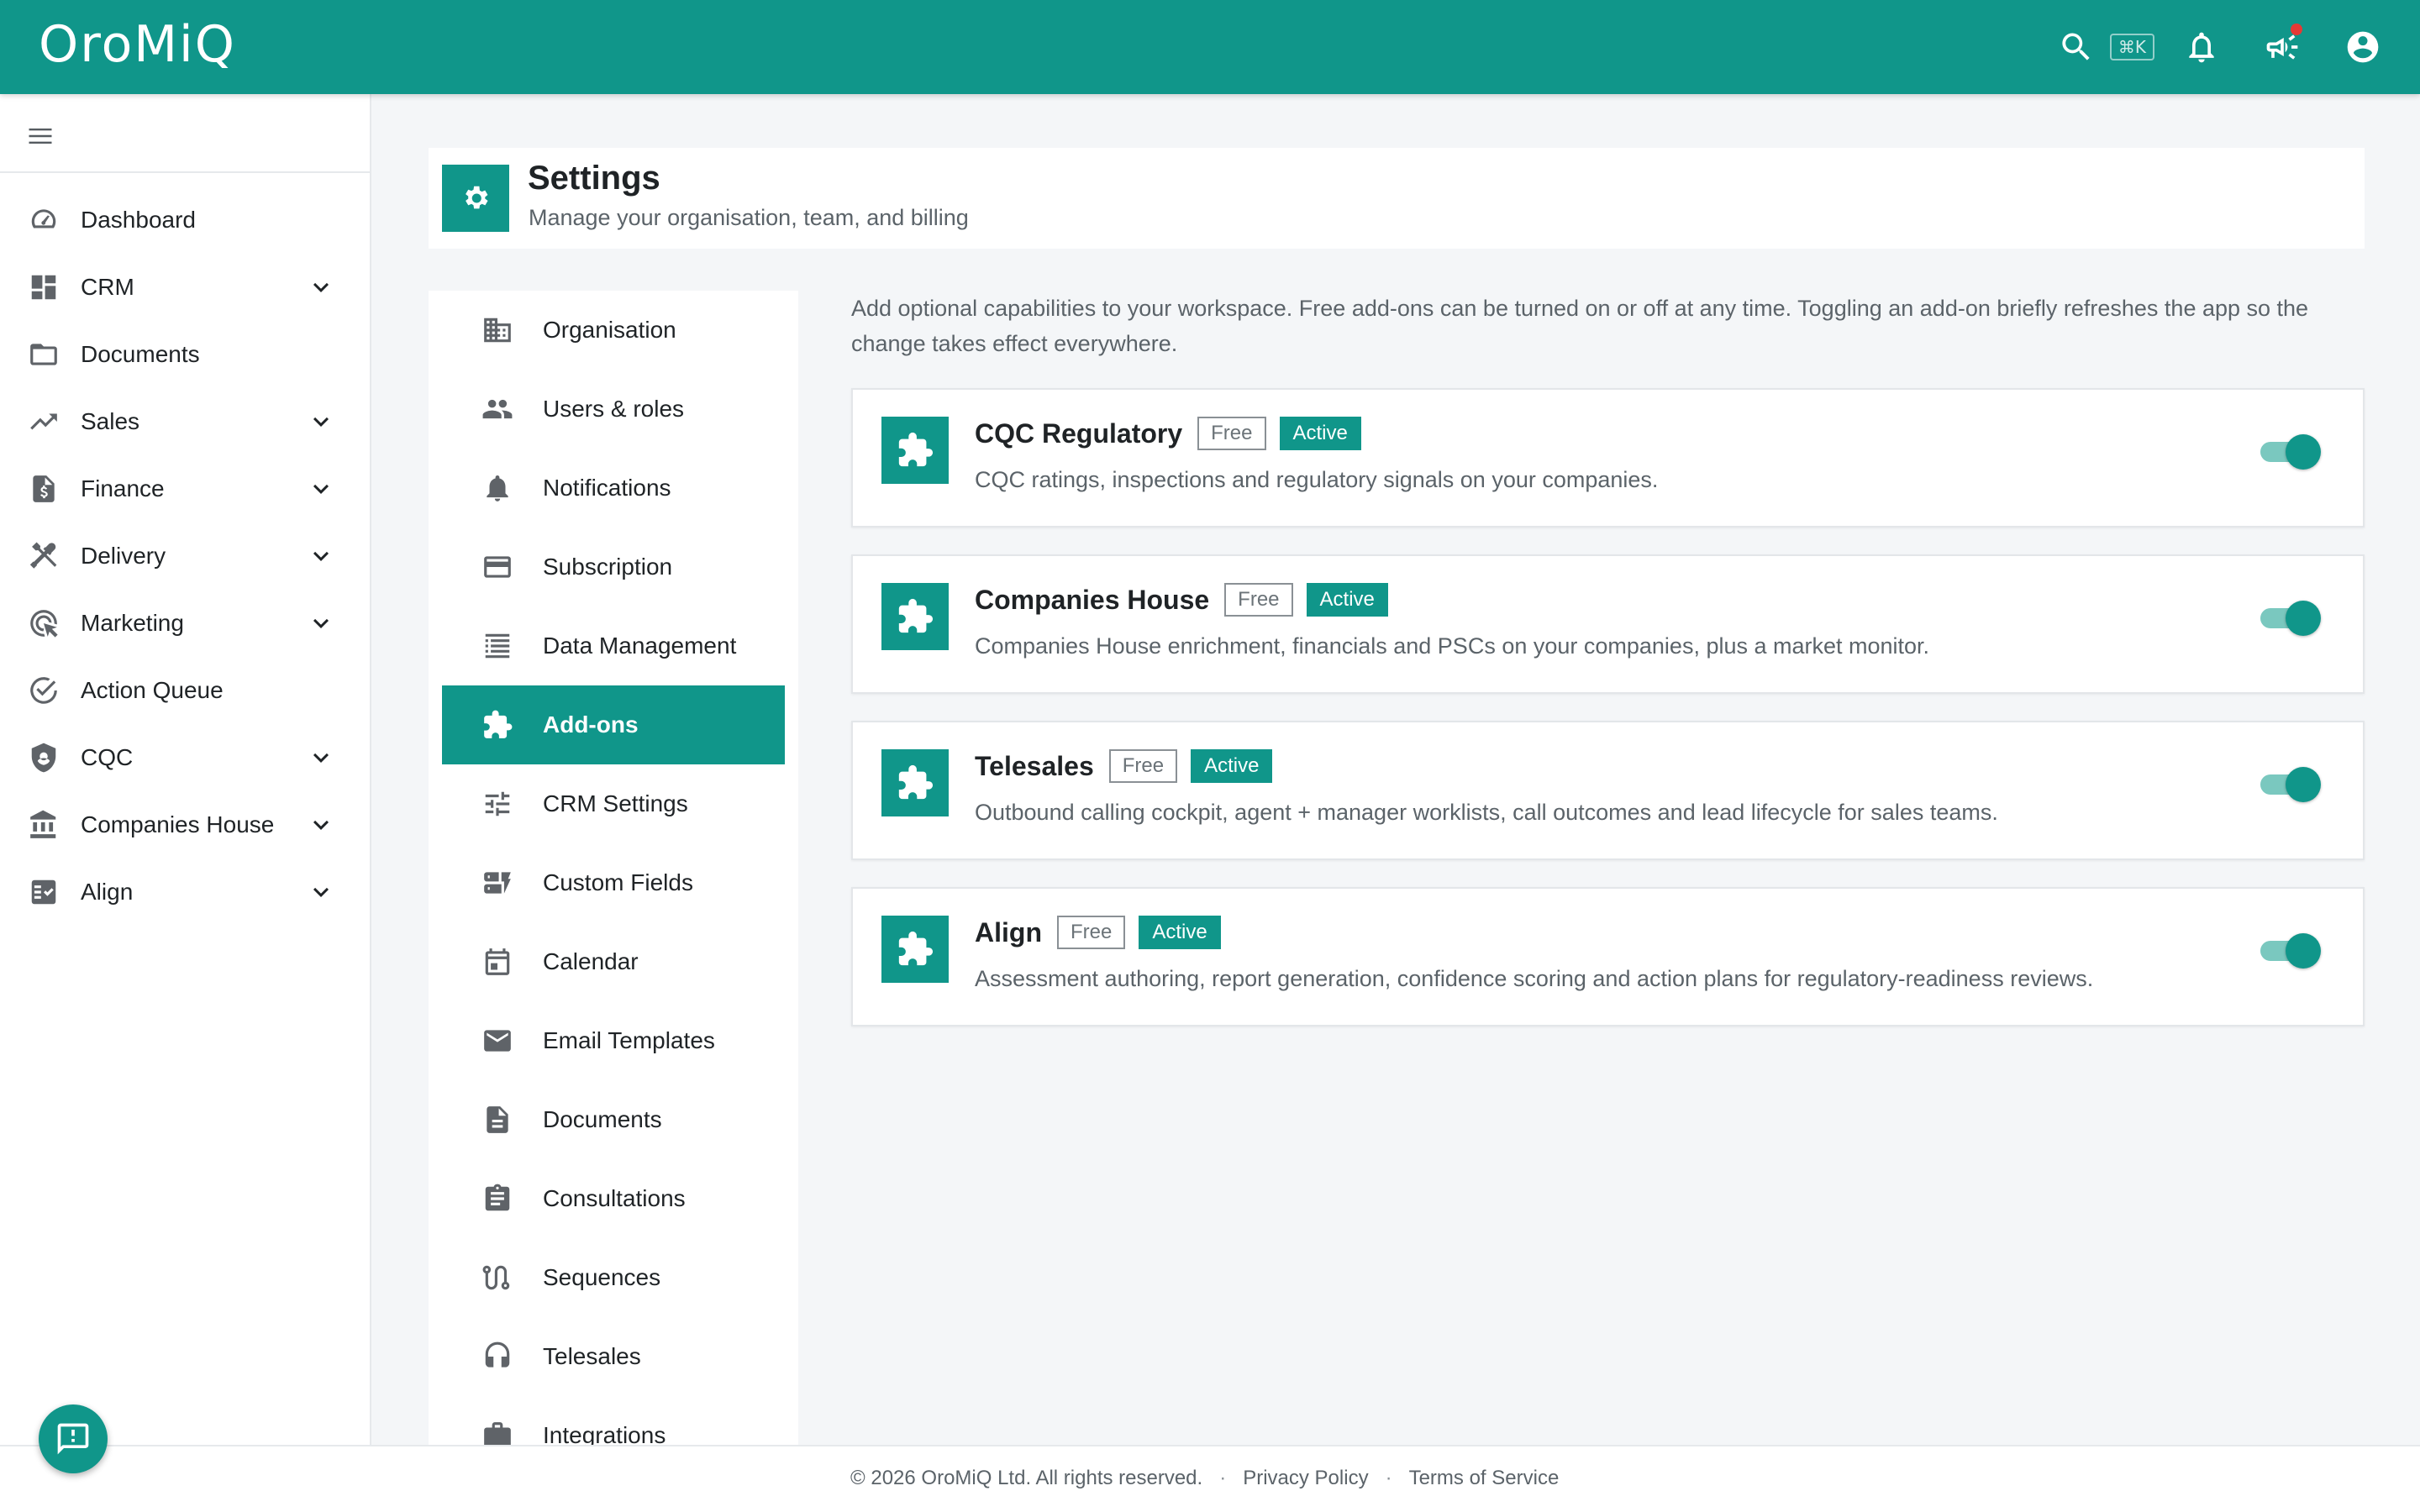 This screenshot has width=2420, height=1512. What do you see at coordinates (185, 556) in the screenshot?
I see `sidebar-item-delivery: Delivery` at bounding box center [185, 556].